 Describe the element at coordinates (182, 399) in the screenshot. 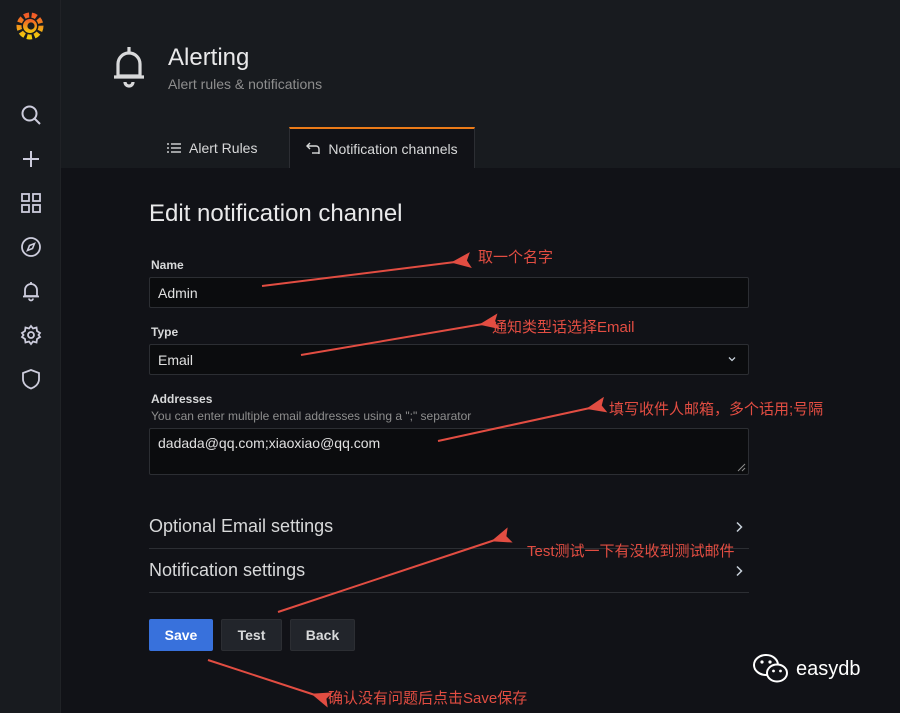

I see `addresses-label: Addresses` at that location.